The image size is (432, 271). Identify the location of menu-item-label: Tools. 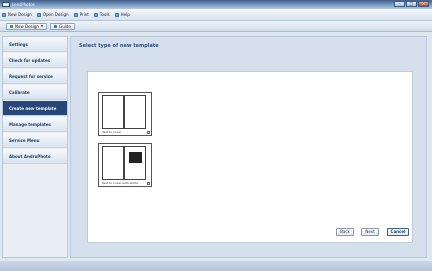
(104, 14).